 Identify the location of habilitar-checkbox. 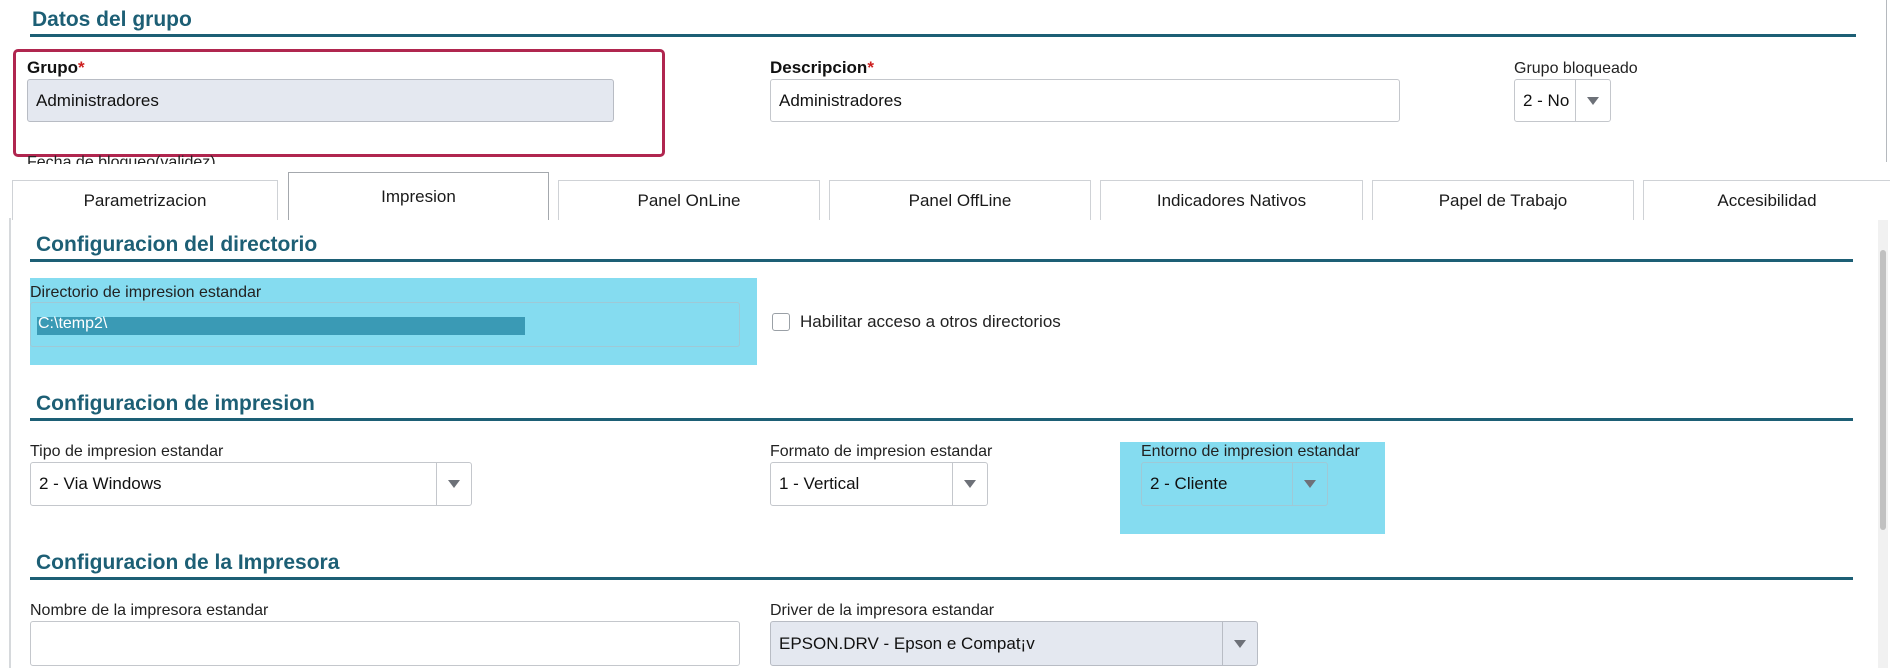
(781, 322).